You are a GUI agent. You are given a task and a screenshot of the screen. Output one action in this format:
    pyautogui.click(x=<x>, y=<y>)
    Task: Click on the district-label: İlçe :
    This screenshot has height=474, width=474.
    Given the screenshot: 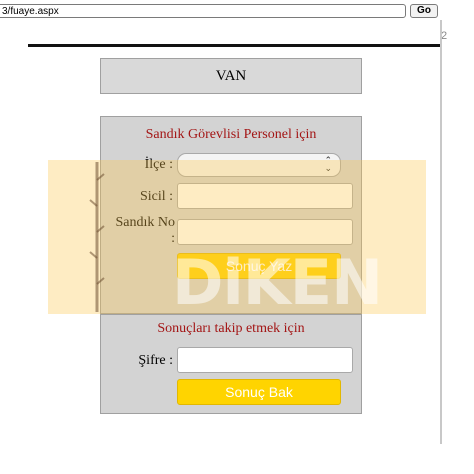 What is the action you would take?
    pyautogui.click(x=158, y=164)
    